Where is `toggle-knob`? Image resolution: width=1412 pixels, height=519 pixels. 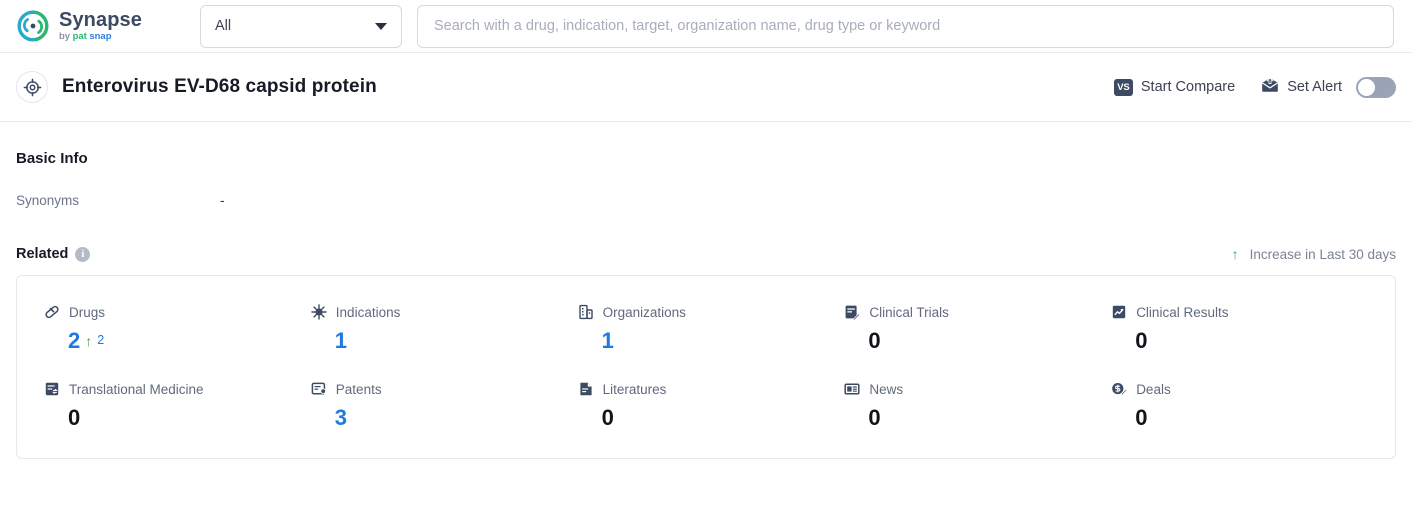
toggle-knob is located at coordinates (1366, 87).